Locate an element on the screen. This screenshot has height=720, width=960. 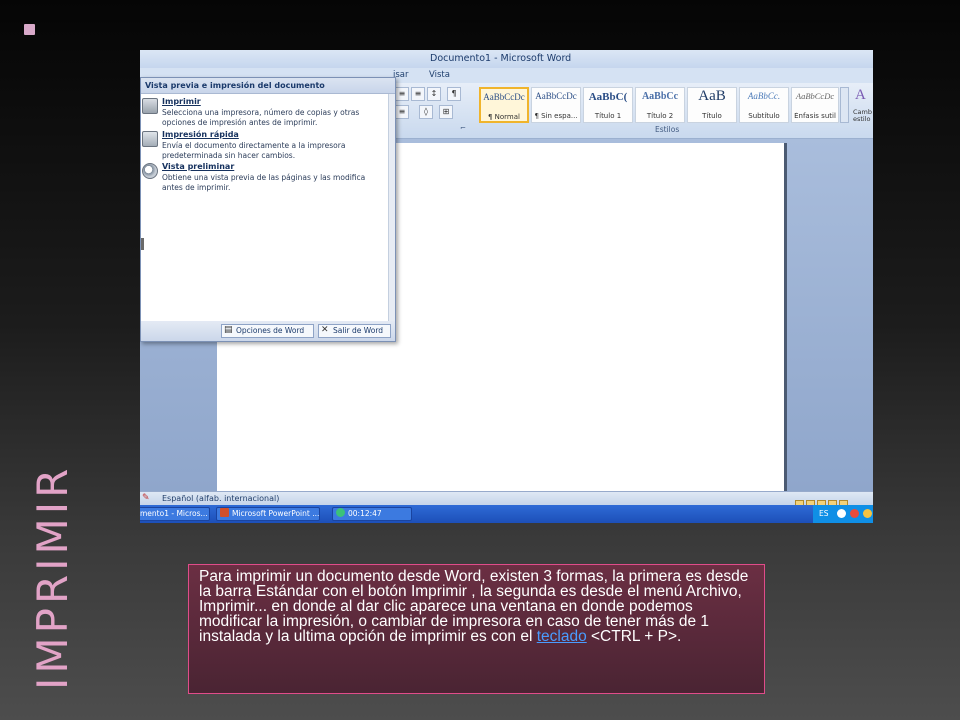
style-name: Subtítulo is located at coordinates (764, 116).